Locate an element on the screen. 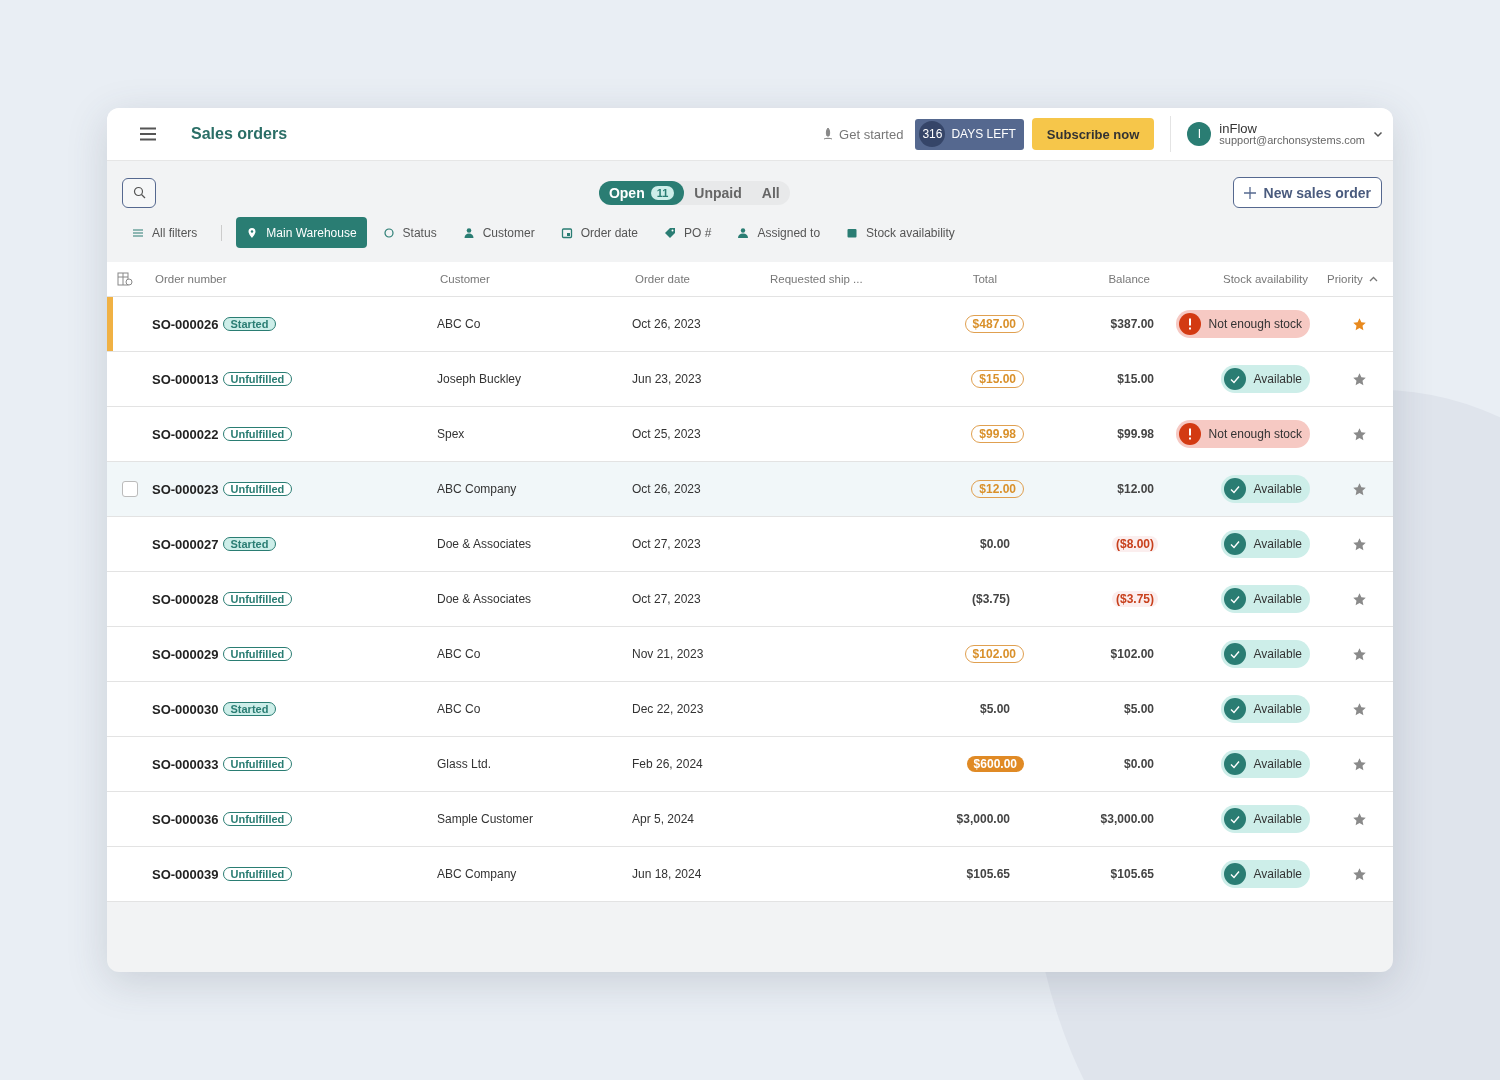  trial-days-button: 316 DAYS LEFT is located at coordinates (969, 134).